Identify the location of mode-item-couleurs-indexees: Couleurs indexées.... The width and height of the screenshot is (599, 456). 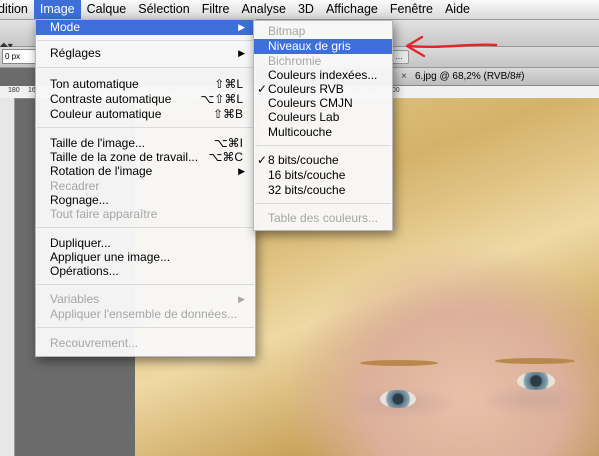
(323, 75).